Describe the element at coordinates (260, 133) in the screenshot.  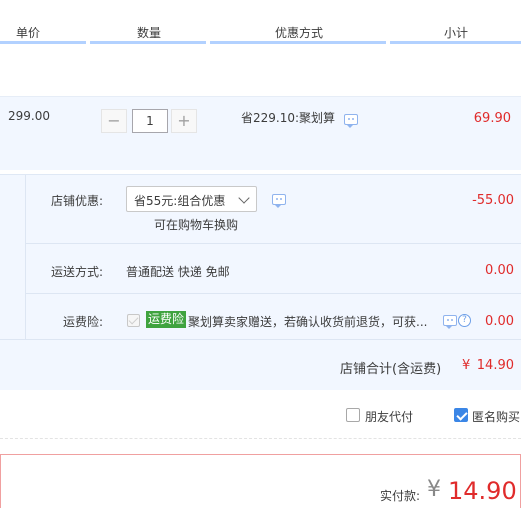
I see `item-row: 299.00 − 1 + 省229.10:聚划算 69.90` at that location.